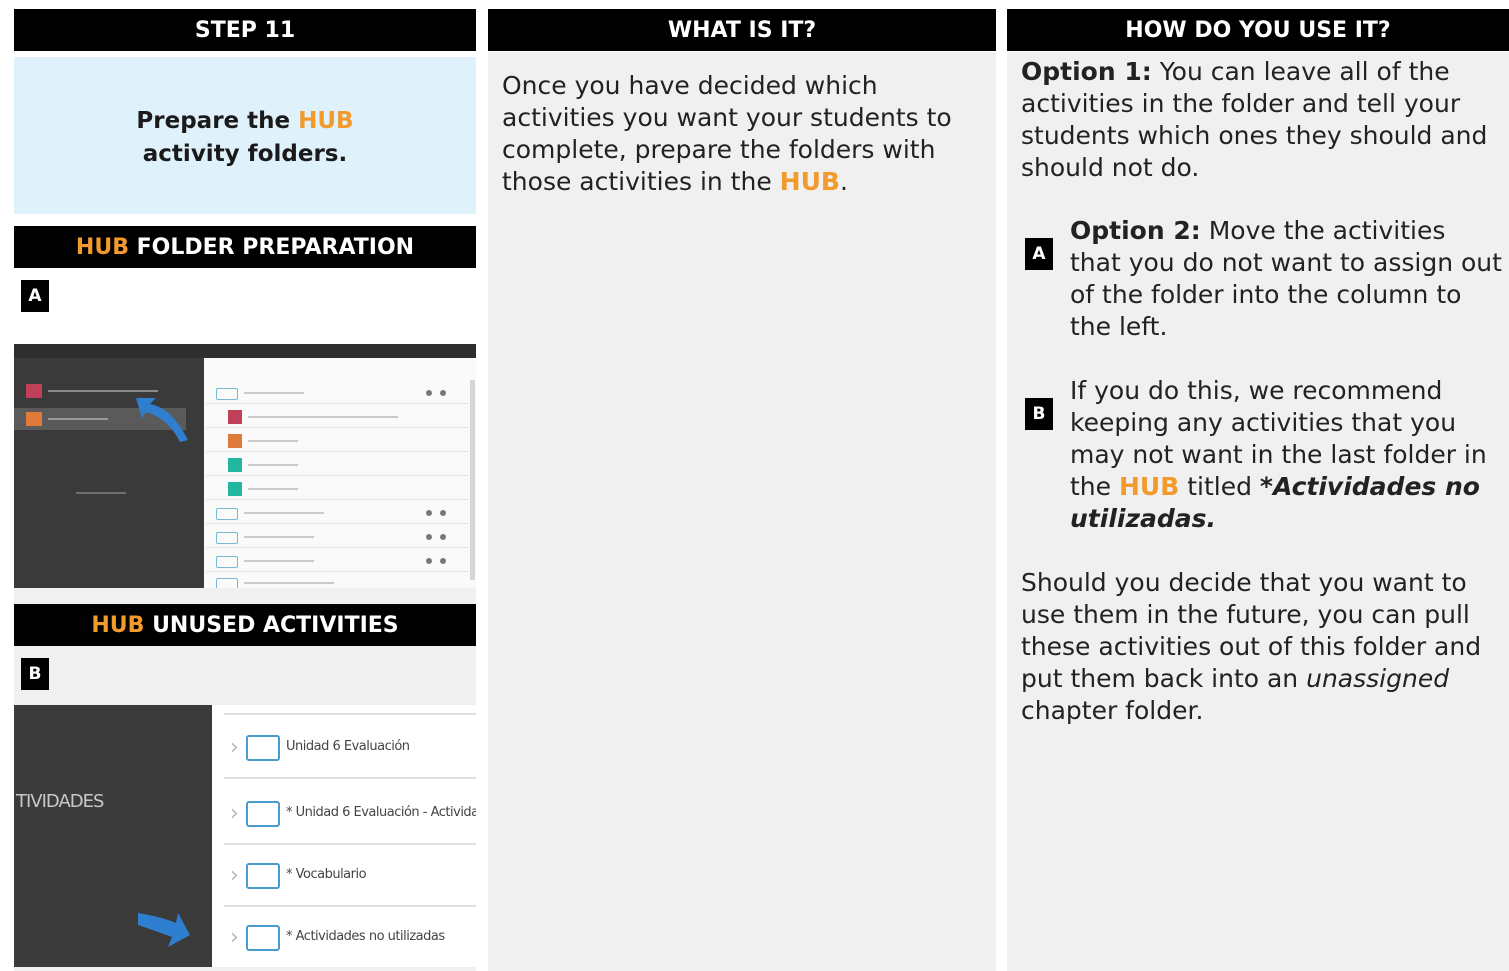  What do you see at coordinates (245, 154) in the screenshot?
I see `step-title-post: activity folders.` at bounding box center [245, 154].